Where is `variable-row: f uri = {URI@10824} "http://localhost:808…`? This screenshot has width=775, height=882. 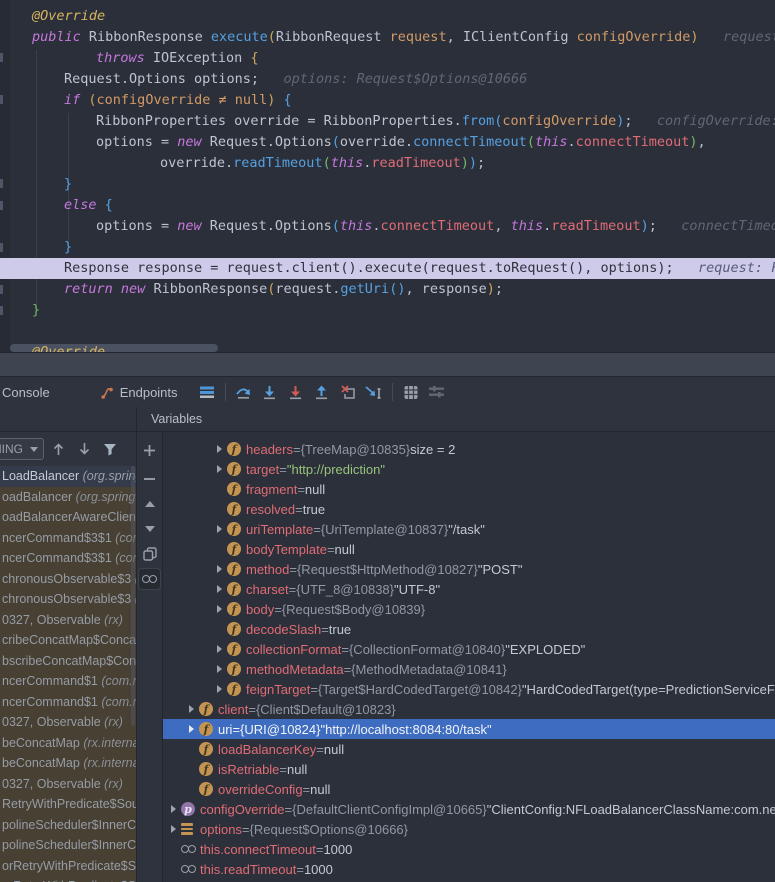
variable-row: f uri = {URI@10824} "http://localhost:808… is located at coordinates (469, 729).